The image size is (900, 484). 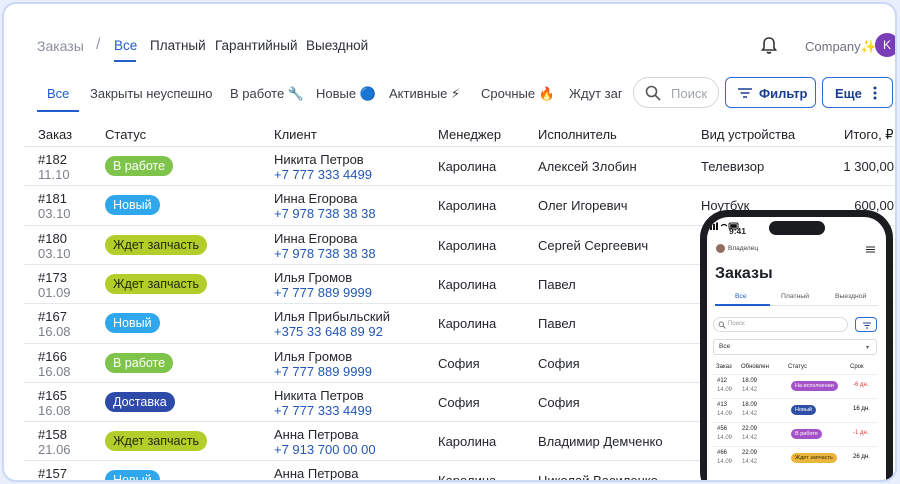 What do you see at coordinates (58, 111) in the screenshot?
I see `status-tab-indicator` at bounding box center [58, 111].